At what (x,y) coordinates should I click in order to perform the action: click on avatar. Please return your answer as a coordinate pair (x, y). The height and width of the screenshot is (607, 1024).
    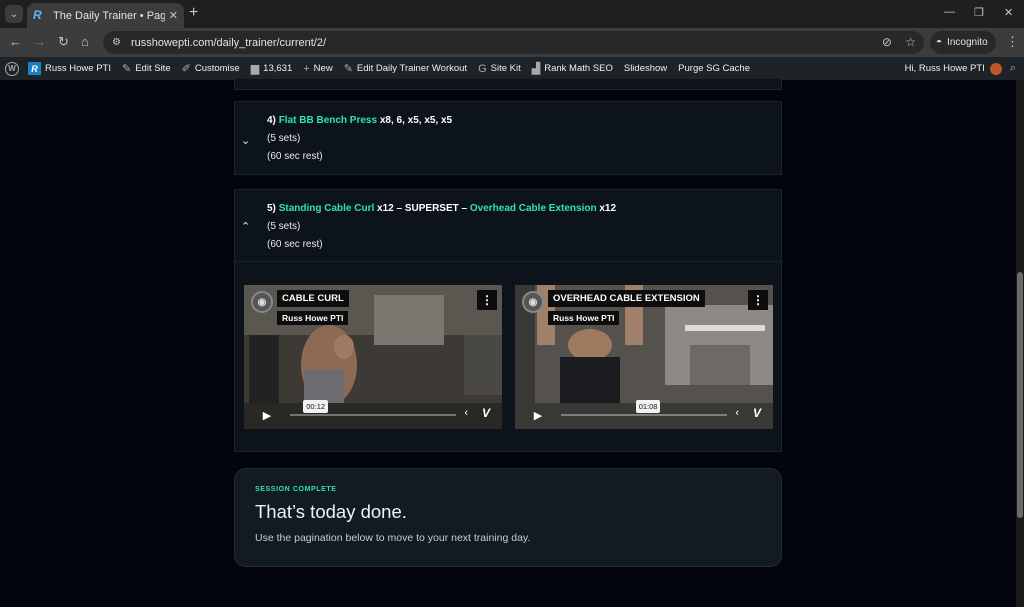
    Looking at the image, I should click on (995, 68).